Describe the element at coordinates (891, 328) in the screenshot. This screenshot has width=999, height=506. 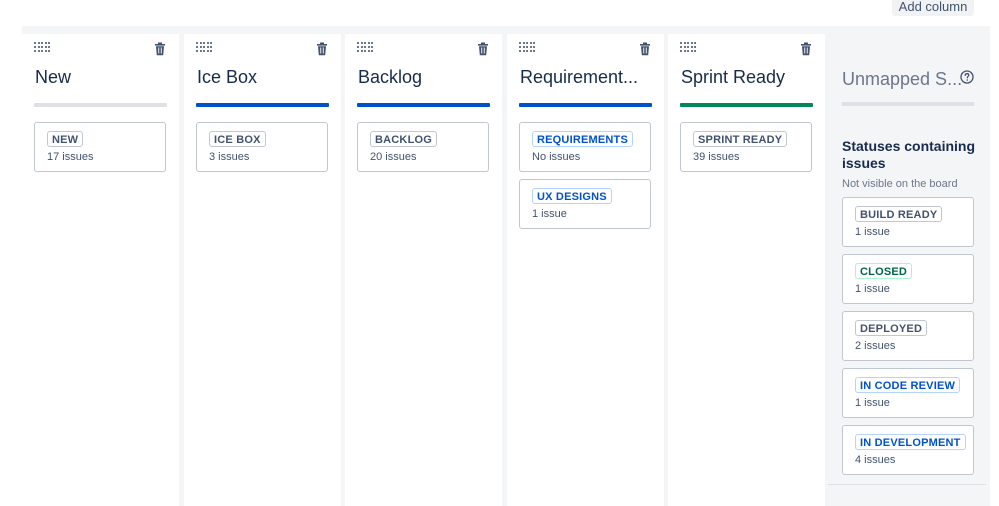
I see `status-lozenge: DEPLOYED` at that location.